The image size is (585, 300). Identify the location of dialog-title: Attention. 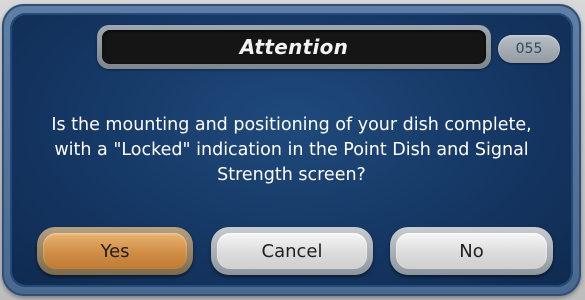
(294, 47).